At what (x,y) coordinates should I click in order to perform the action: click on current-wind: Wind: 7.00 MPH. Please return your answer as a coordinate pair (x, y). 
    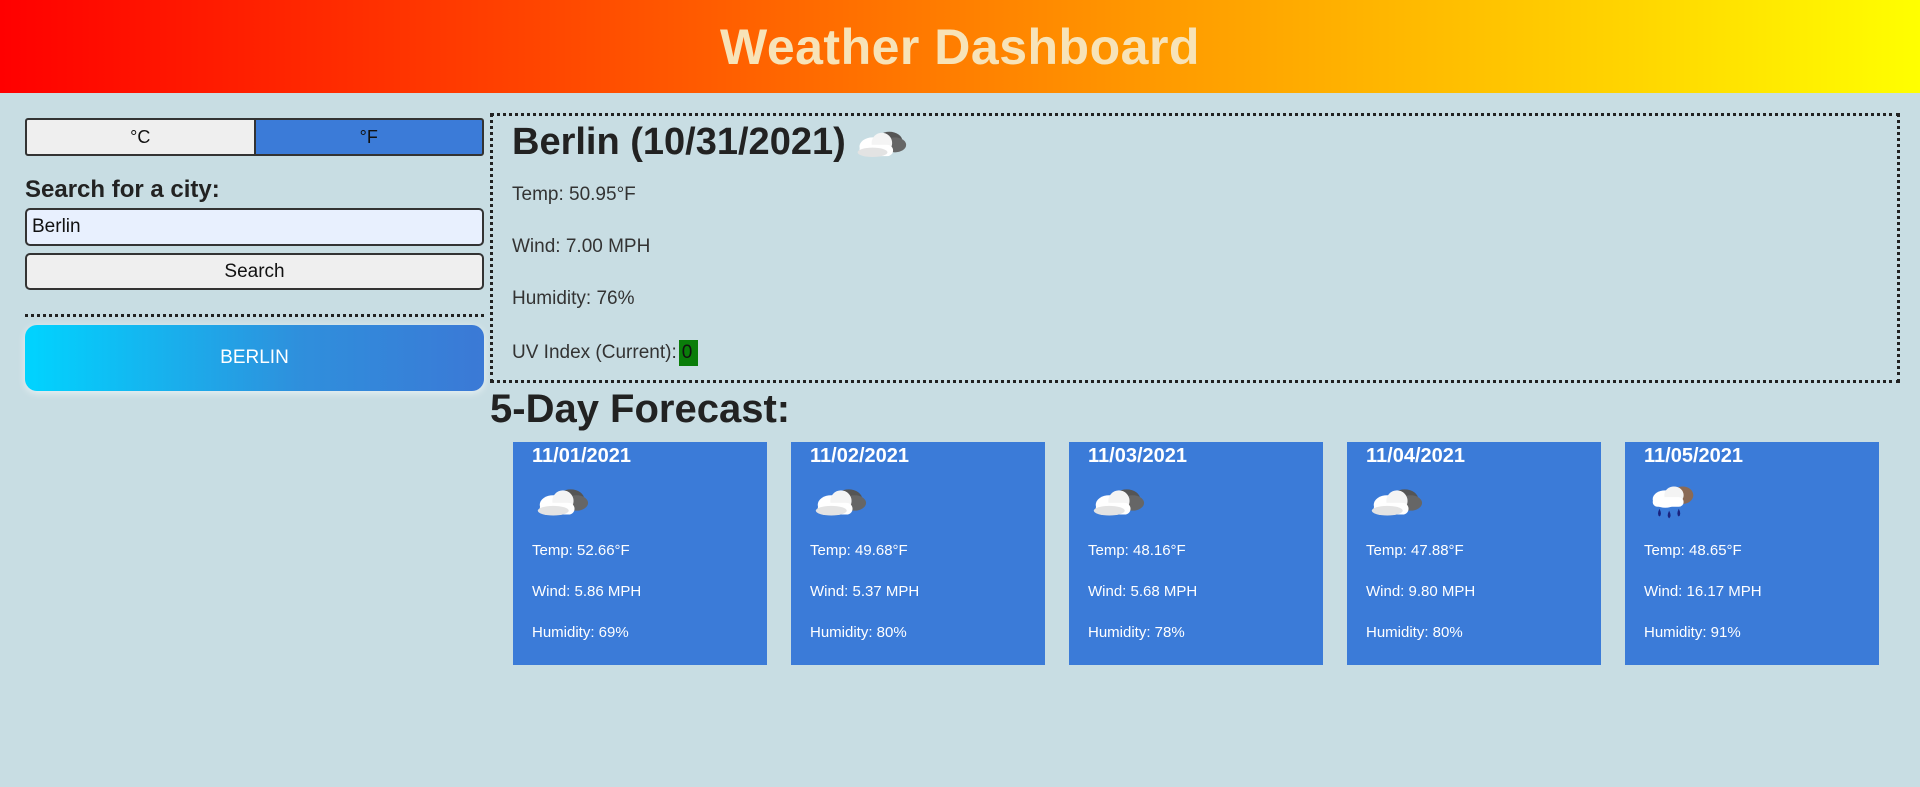
    Looking at the image, I should click on (581, 246).